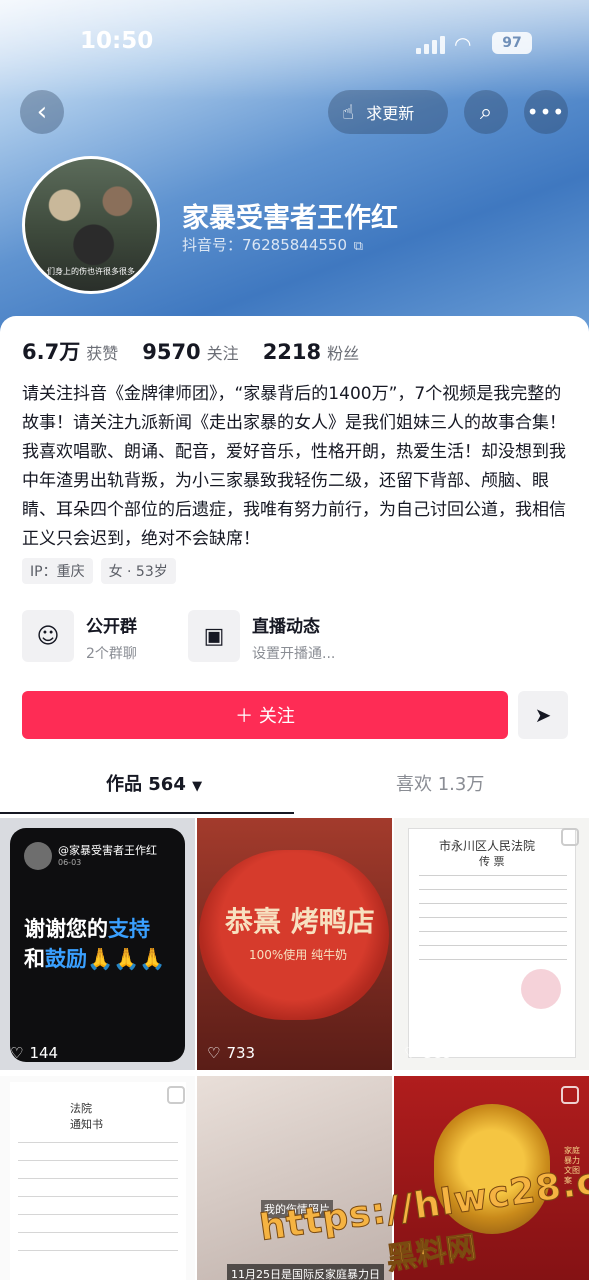 The width and height of the screenshot is (589, 1280). I want to click on profile-tags: IP：重庆 女 · 53岁, so click(103, 571).